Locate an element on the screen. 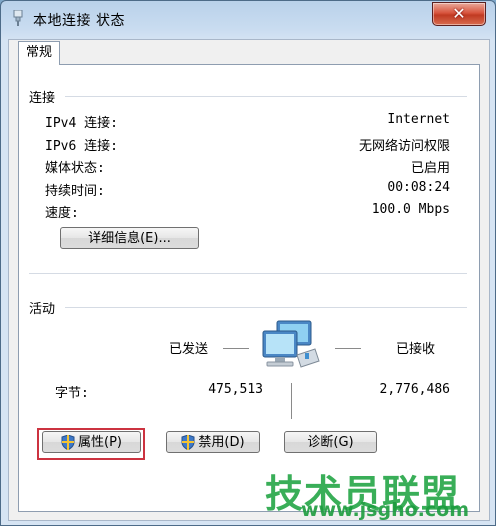 The width and height of the screenshot is (496, 526). tab-general: 常规 is located at coordinates (39, 53).